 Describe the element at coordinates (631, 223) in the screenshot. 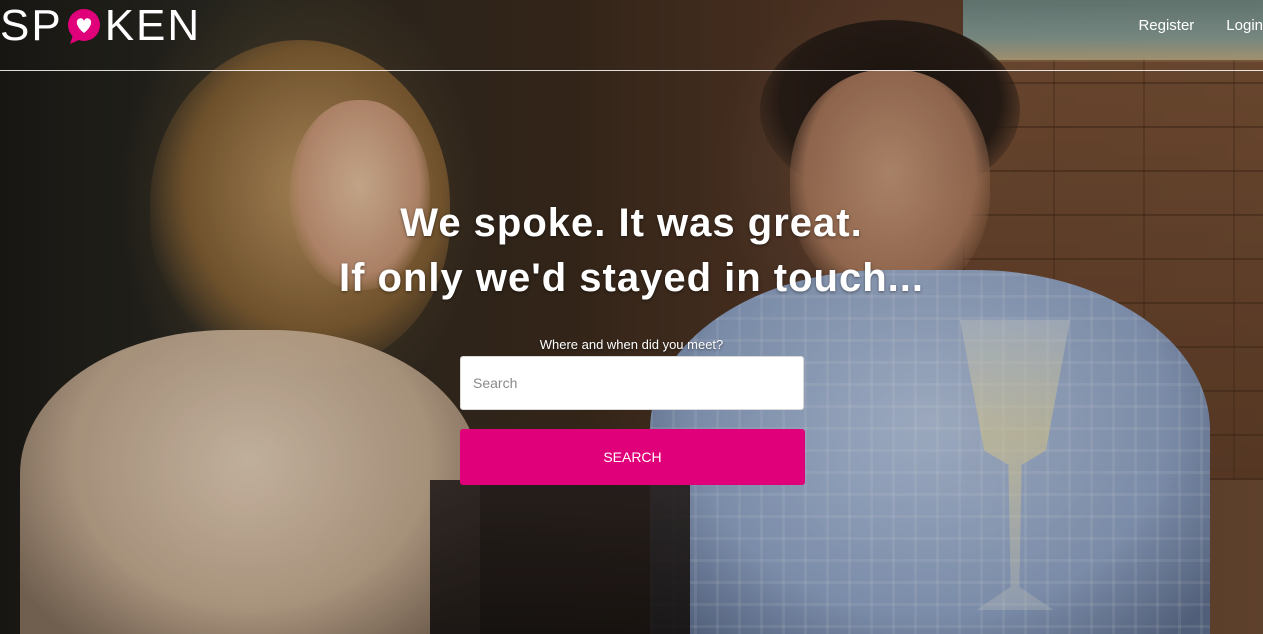

I see `hero-title-line-1: We spoke. It was great.` at that location.